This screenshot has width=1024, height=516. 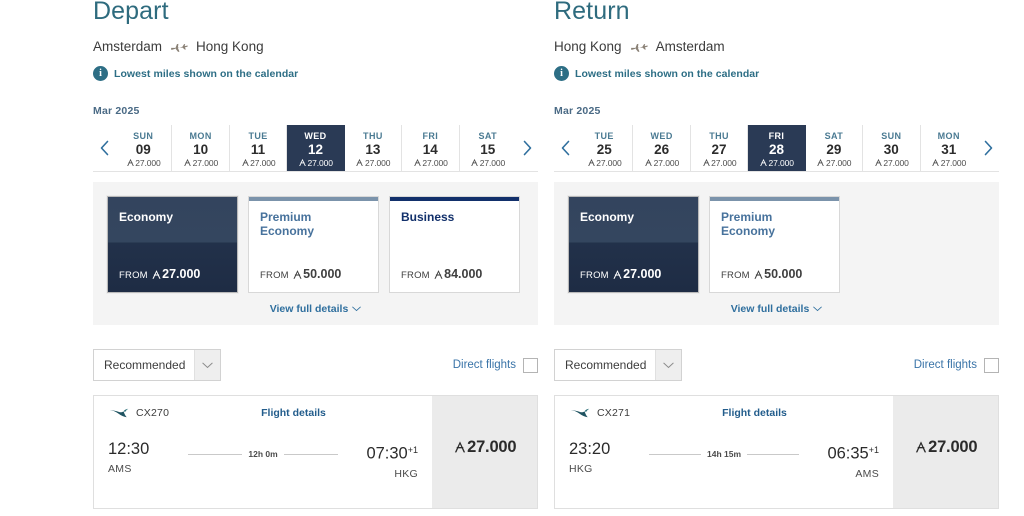 What do you see at coordinates (720, 148) in the screenshot?
I see `calendar-day-27: THU 27 27.000` at bounding box center [720, 148].